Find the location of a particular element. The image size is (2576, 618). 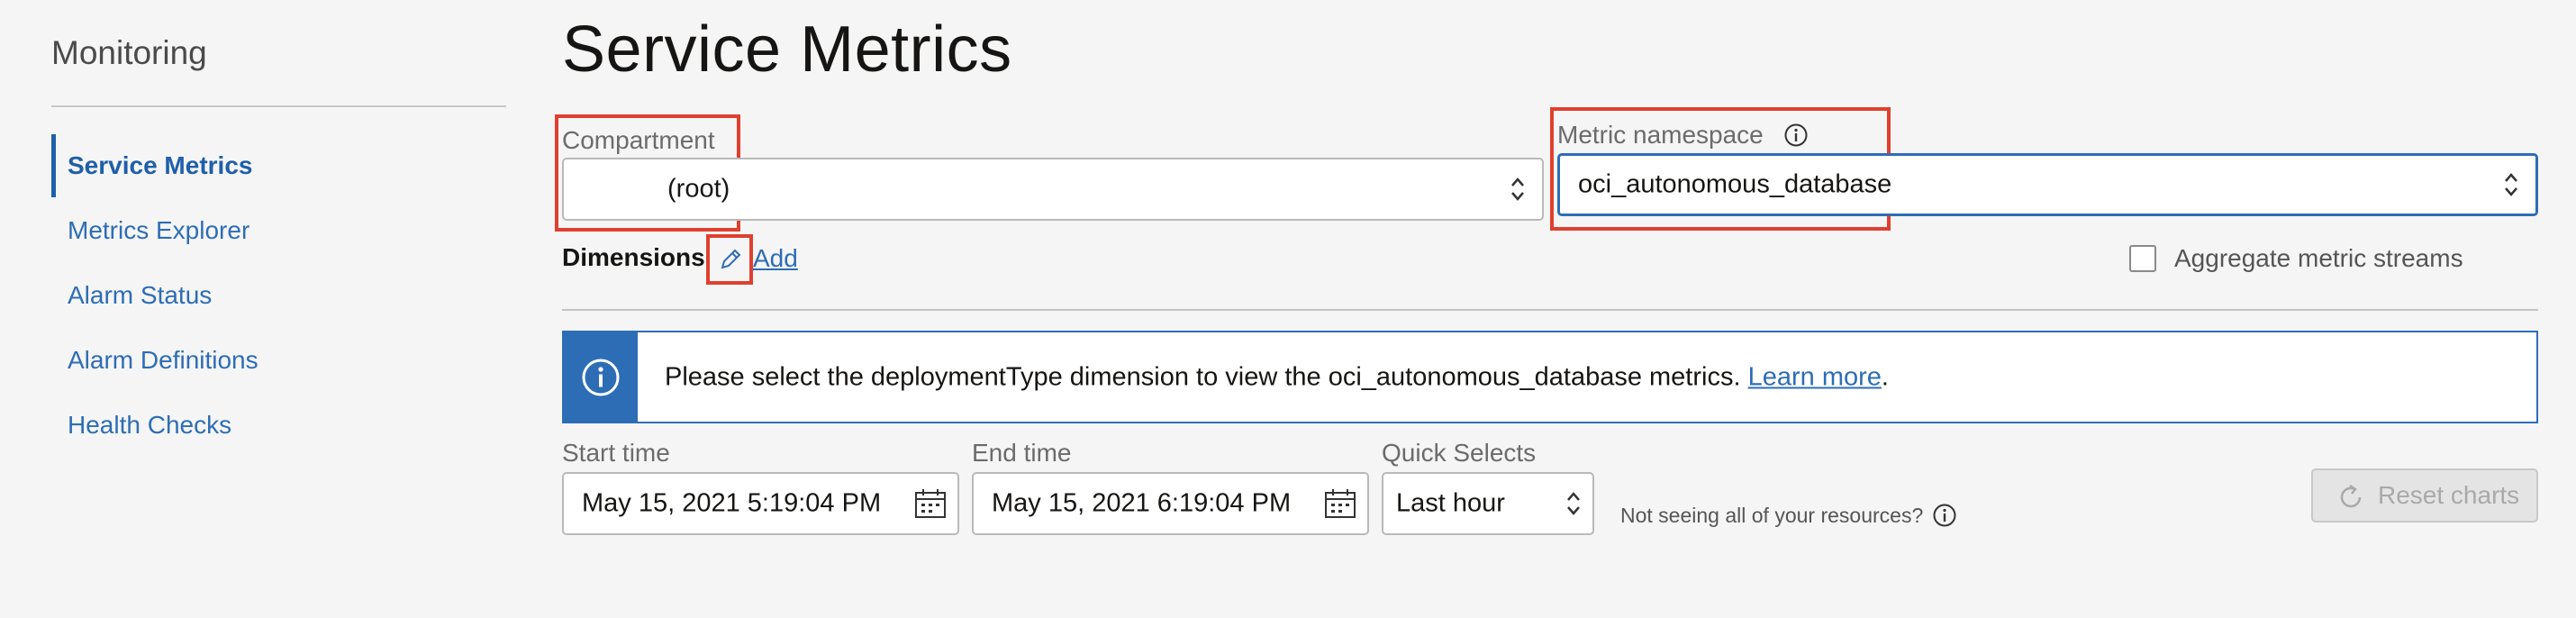

namespace-info-icon is located at coordinates (1796, 135).